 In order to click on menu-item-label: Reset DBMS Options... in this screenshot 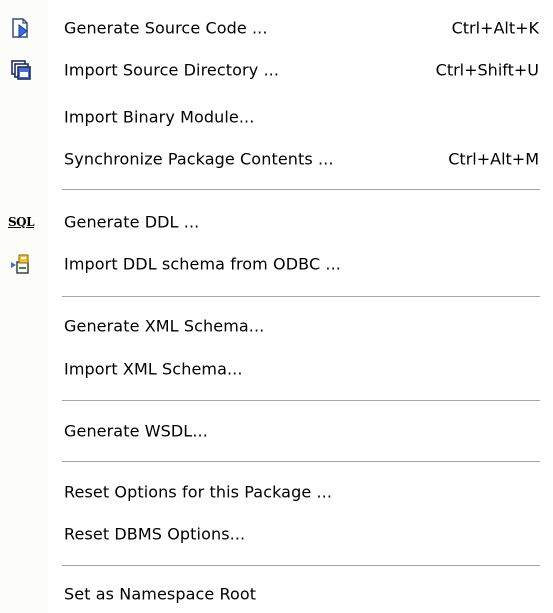, I will do `click(155, 534)`.